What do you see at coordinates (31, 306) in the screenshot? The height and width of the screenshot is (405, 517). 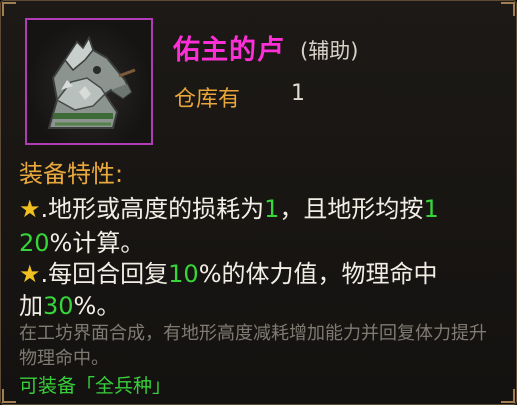 I see `effect-text: 加` at bounding box center [31, 306].